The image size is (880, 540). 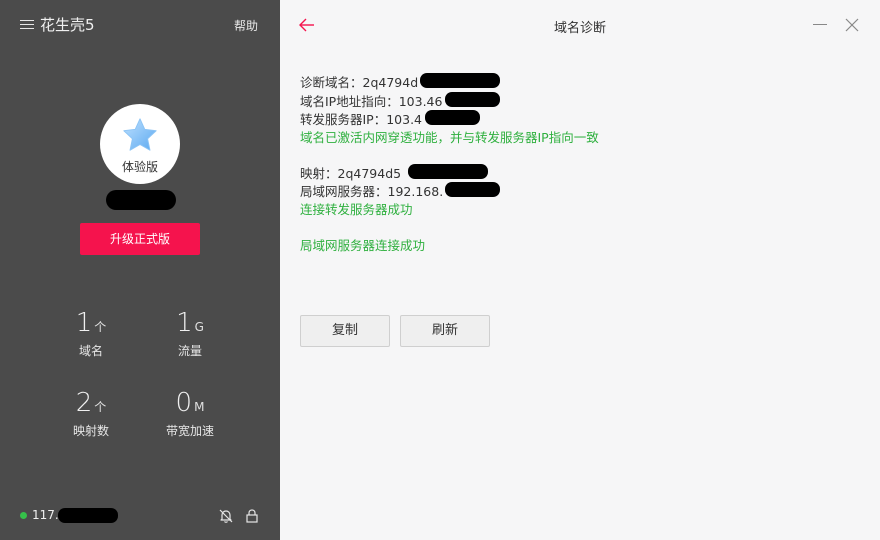 What do you see at coordinates (252, 516) in the screenshot?
I see `lock-icon` at bounding box center [252, 516].